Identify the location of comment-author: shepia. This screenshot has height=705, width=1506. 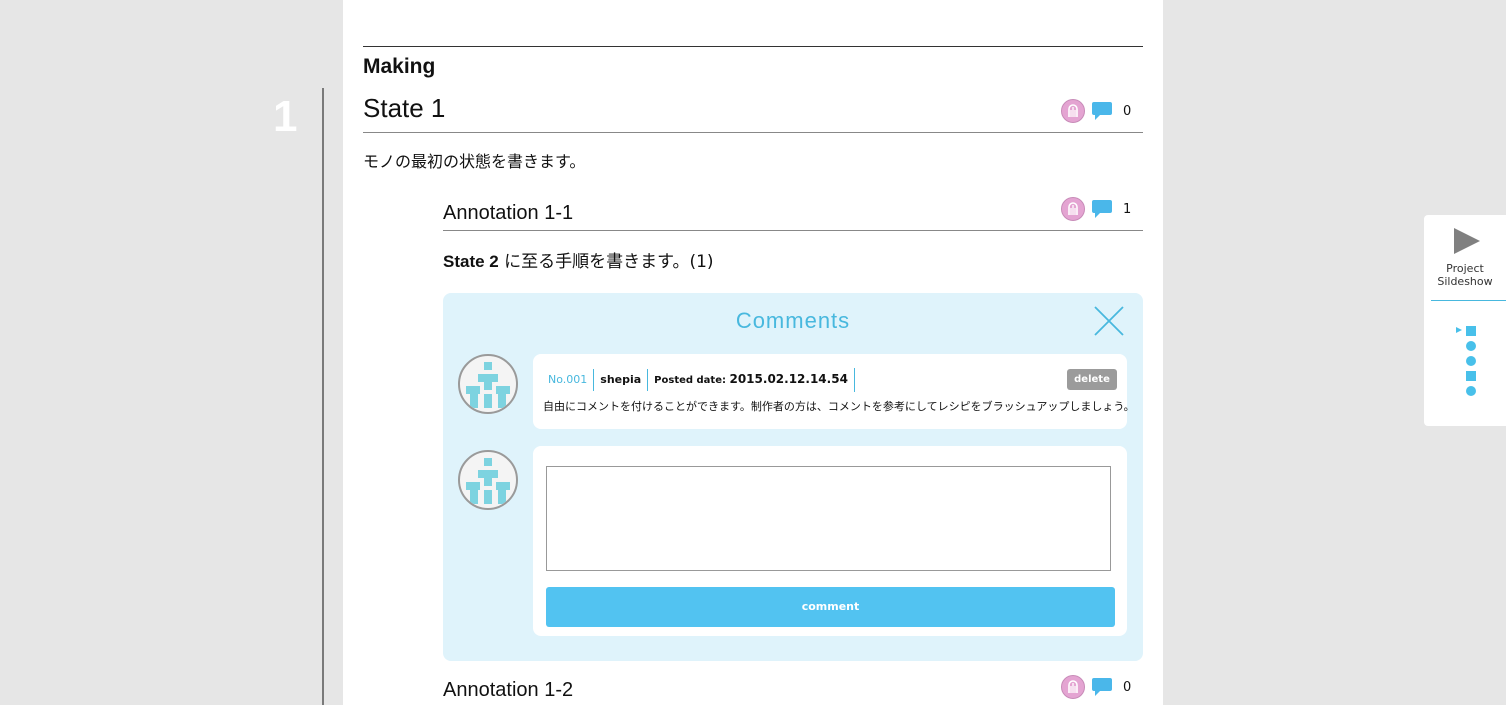
(621, 380).